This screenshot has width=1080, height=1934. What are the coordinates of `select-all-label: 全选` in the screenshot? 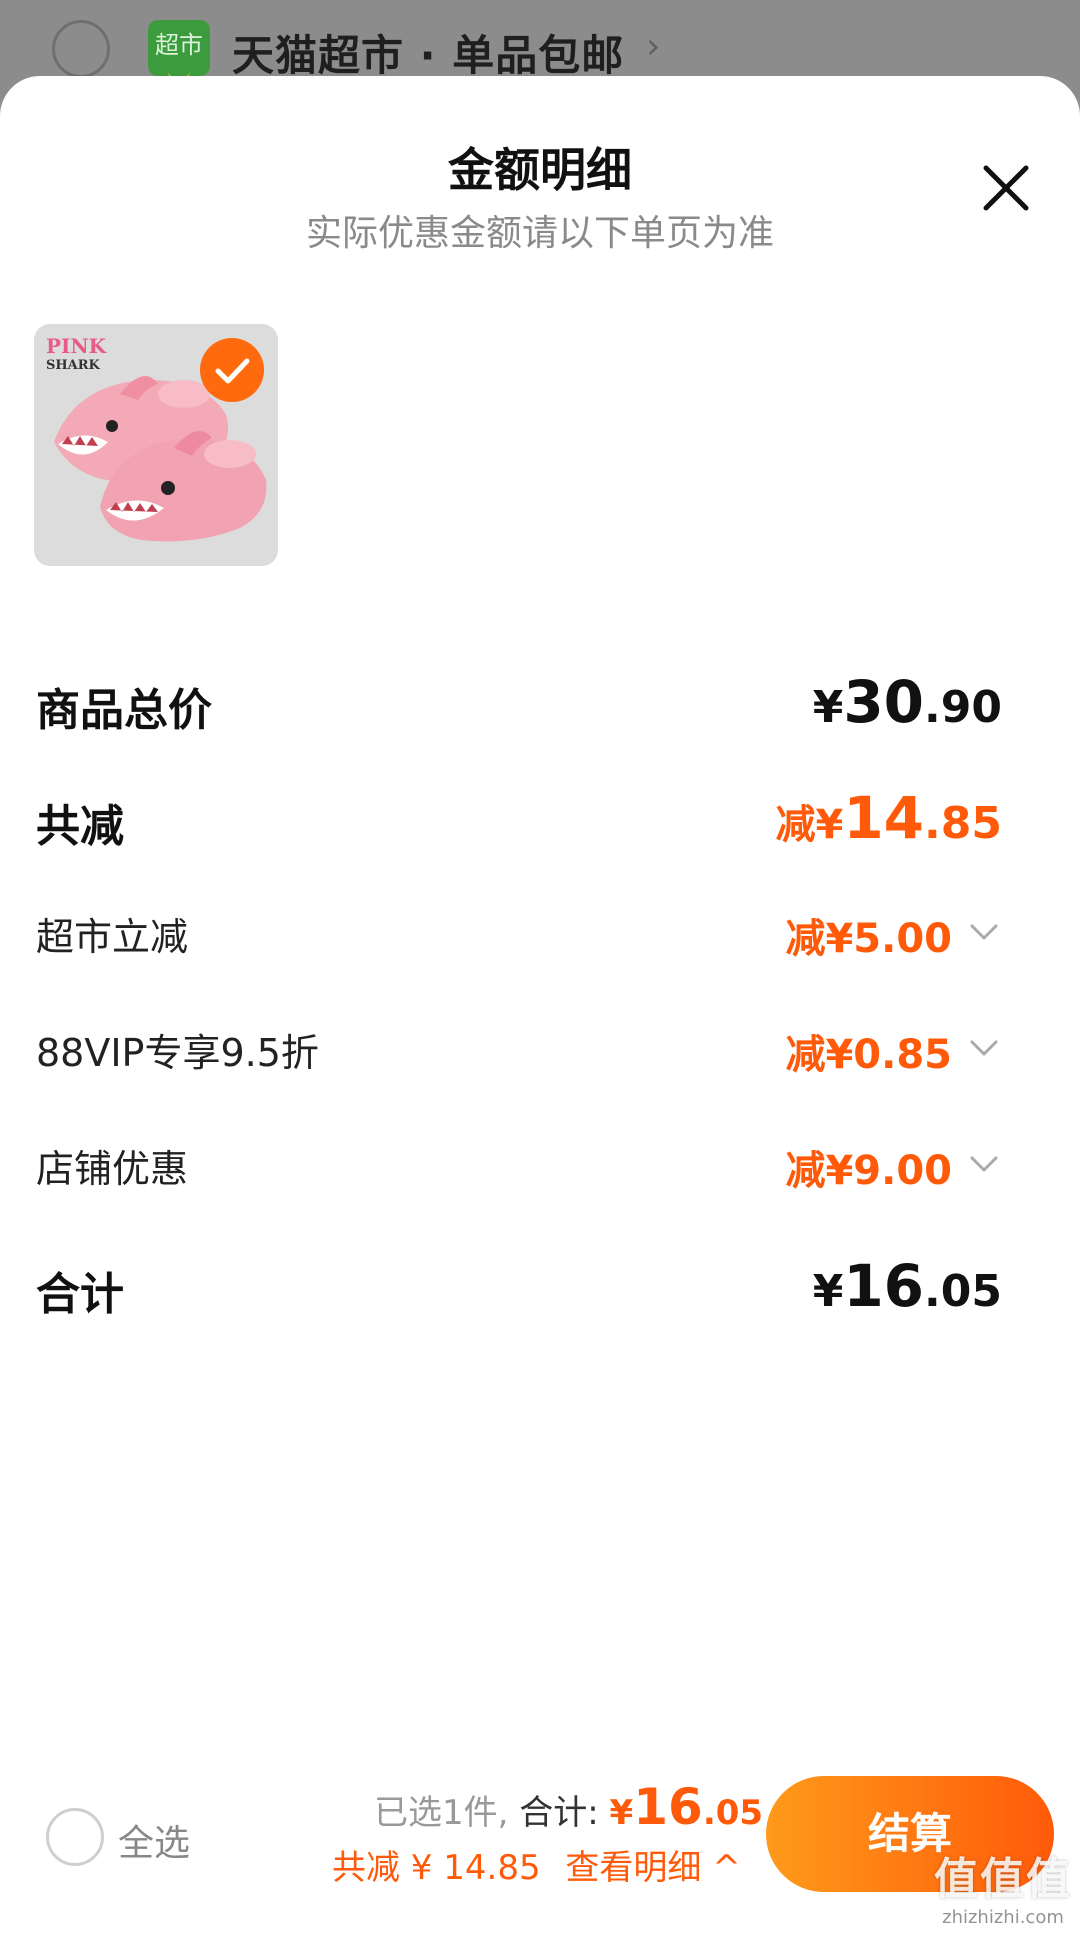 It's located at (154, 1840).